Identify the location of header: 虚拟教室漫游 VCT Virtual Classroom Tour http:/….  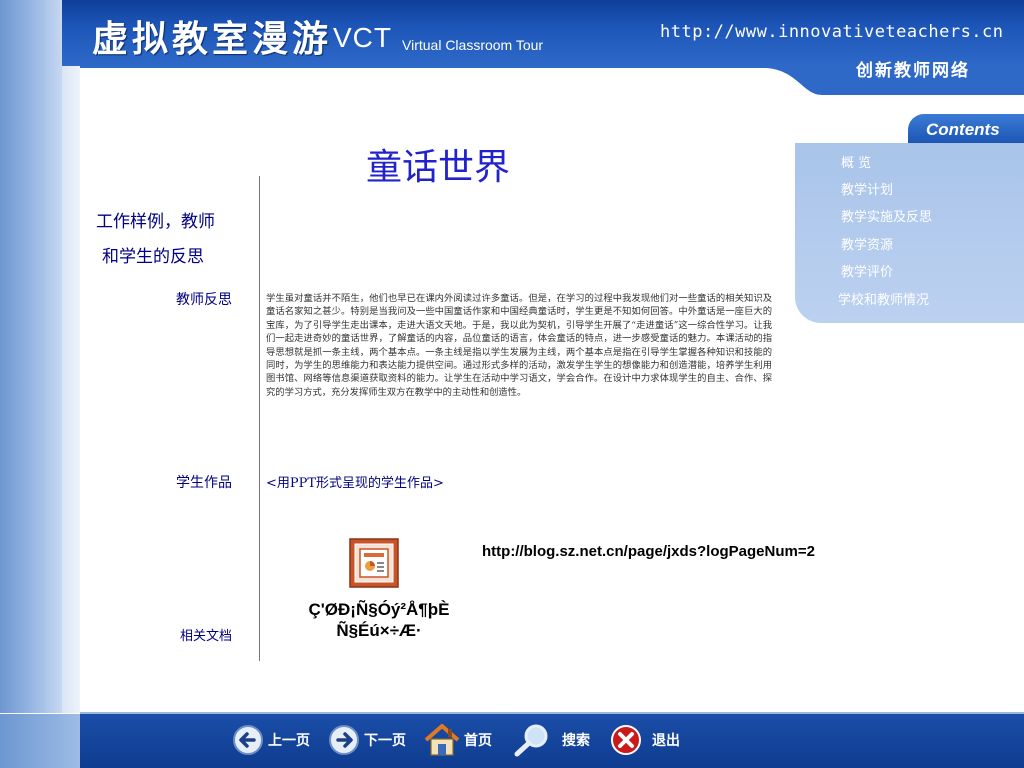
(512, 47).